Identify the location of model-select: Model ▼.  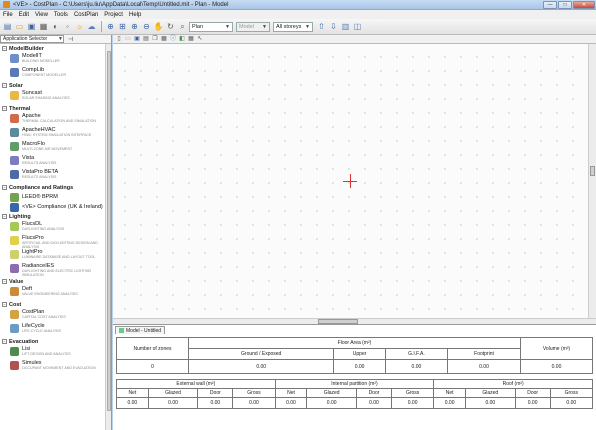
(253, 26).